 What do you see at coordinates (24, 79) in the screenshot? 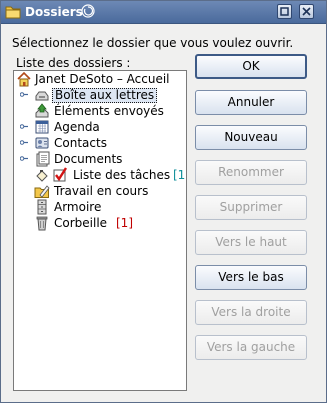
I see `home-icon` at bounding box center [24, 79].